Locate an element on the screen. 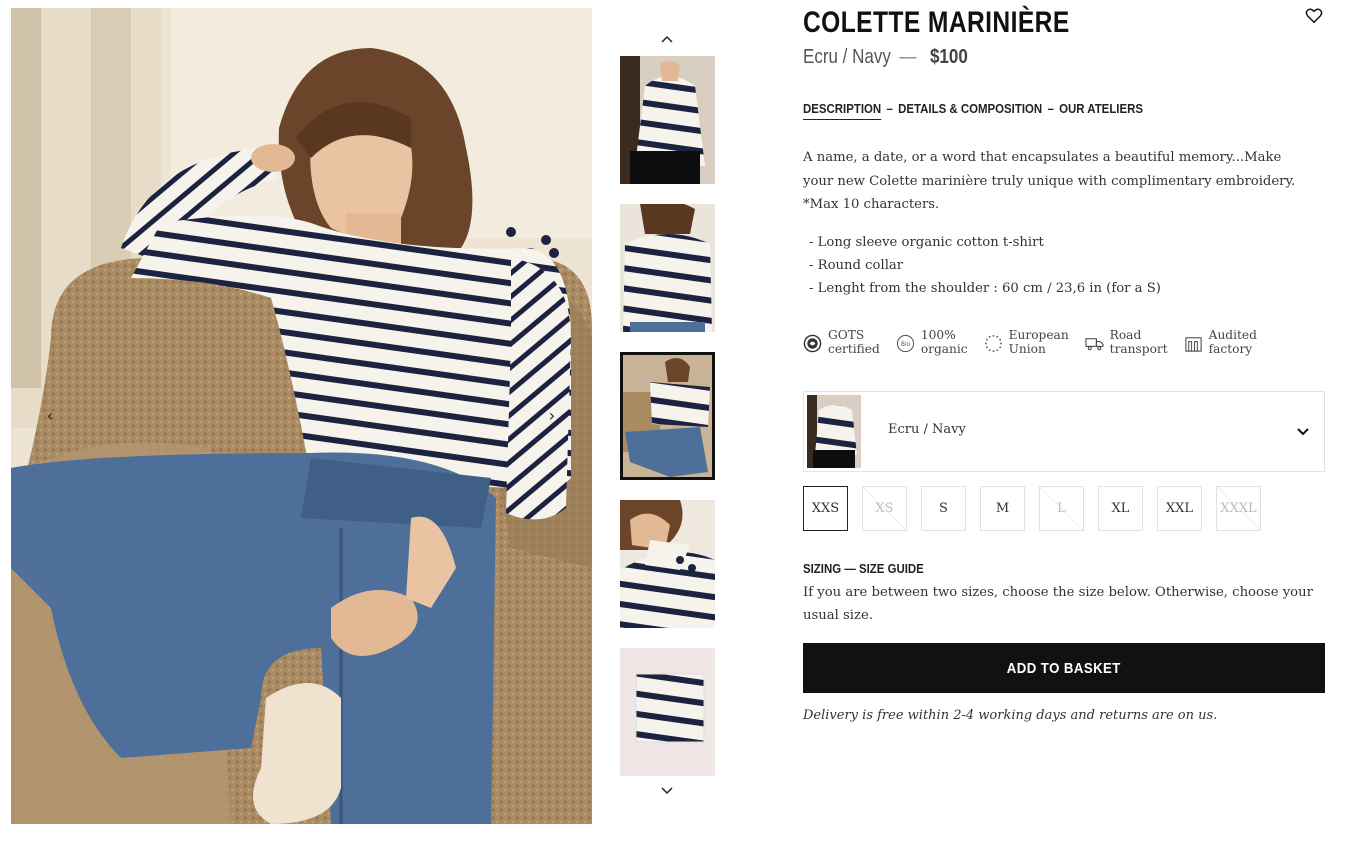 The width and height of the screenshot is (1358, 846). add-to-basket-label: ADD TO BASKET is located at coordinates (1064, 668).